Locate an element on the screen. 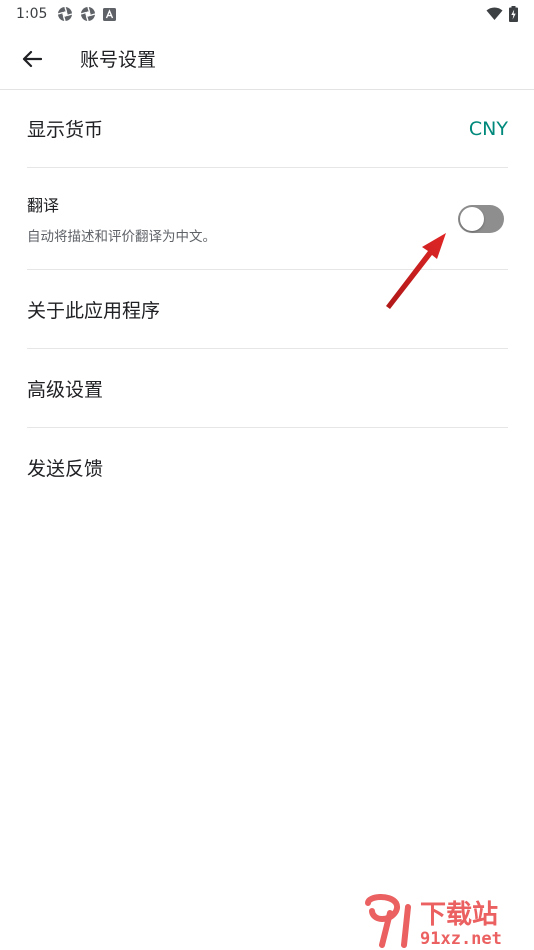 The width and height of the screenshot is (534, 950). system-icons is located at coordinates (502, 14).